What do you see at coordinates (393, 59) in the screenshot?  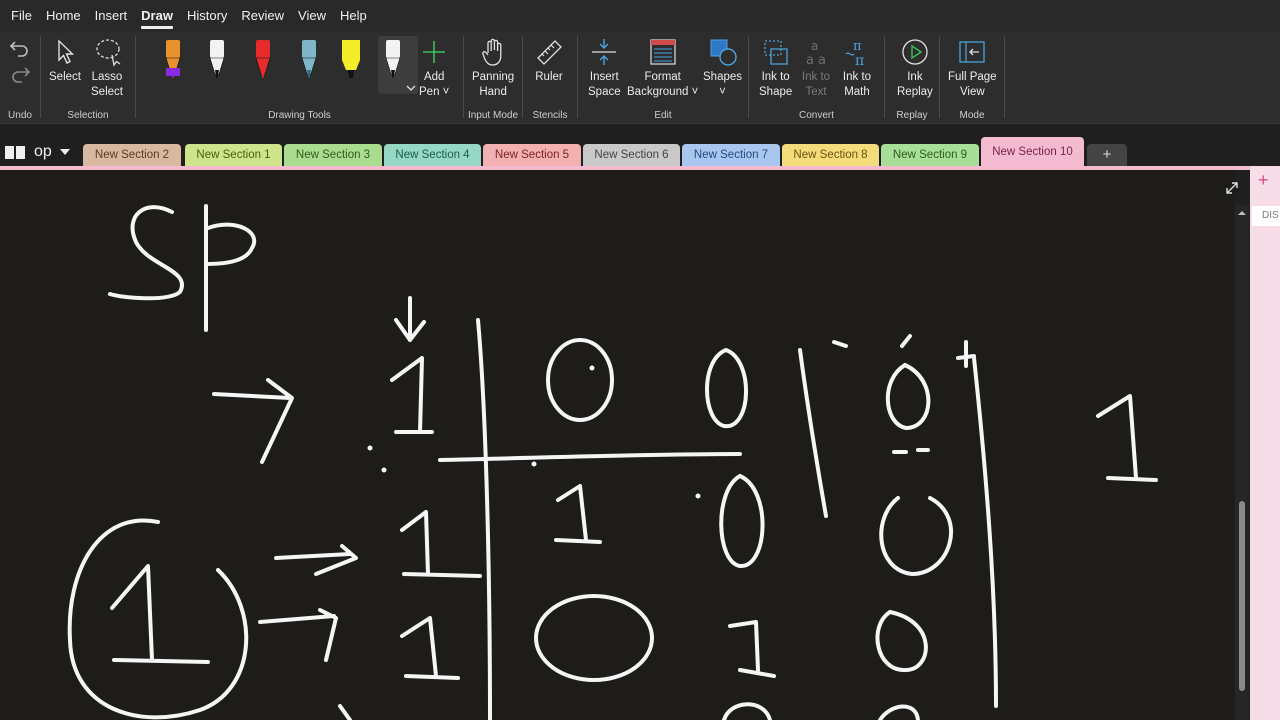 I see `selected-white-pen-icon` at bounding box center [393, 59].